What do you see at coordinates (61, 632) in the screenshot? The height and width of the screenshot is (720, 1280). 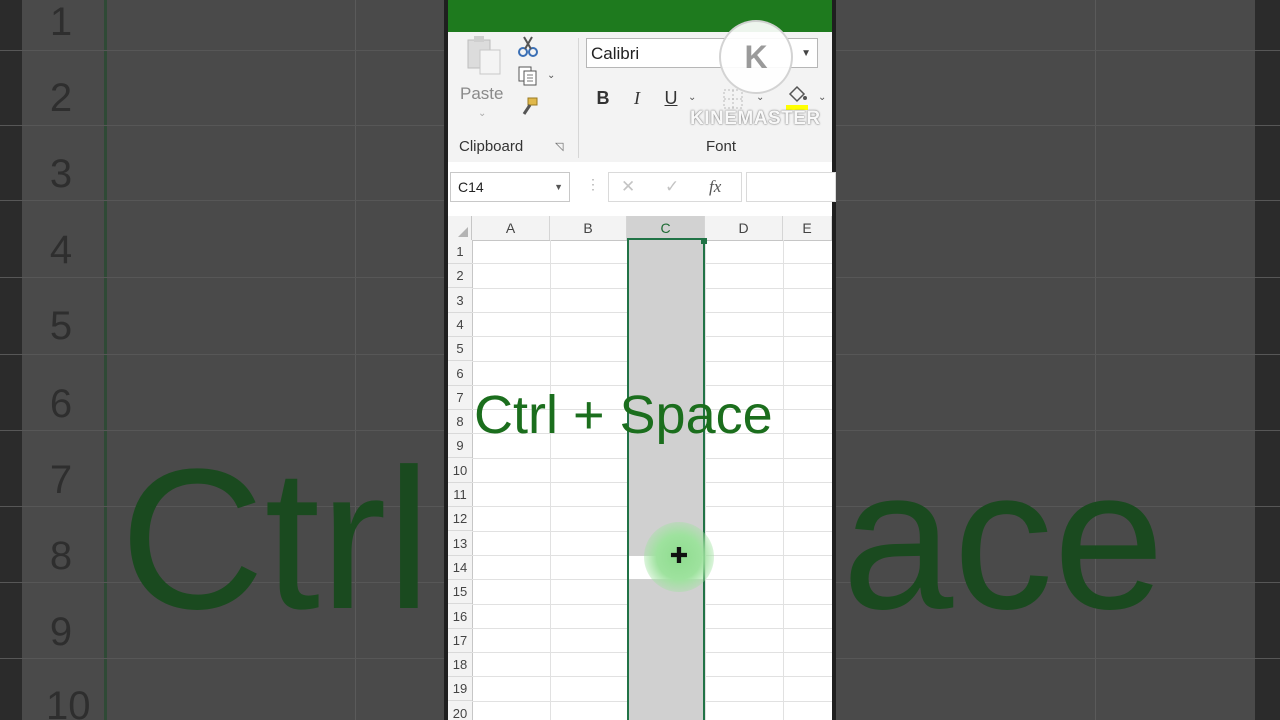 I see `bg-row-number: 9` at bounding box center [61, 632].